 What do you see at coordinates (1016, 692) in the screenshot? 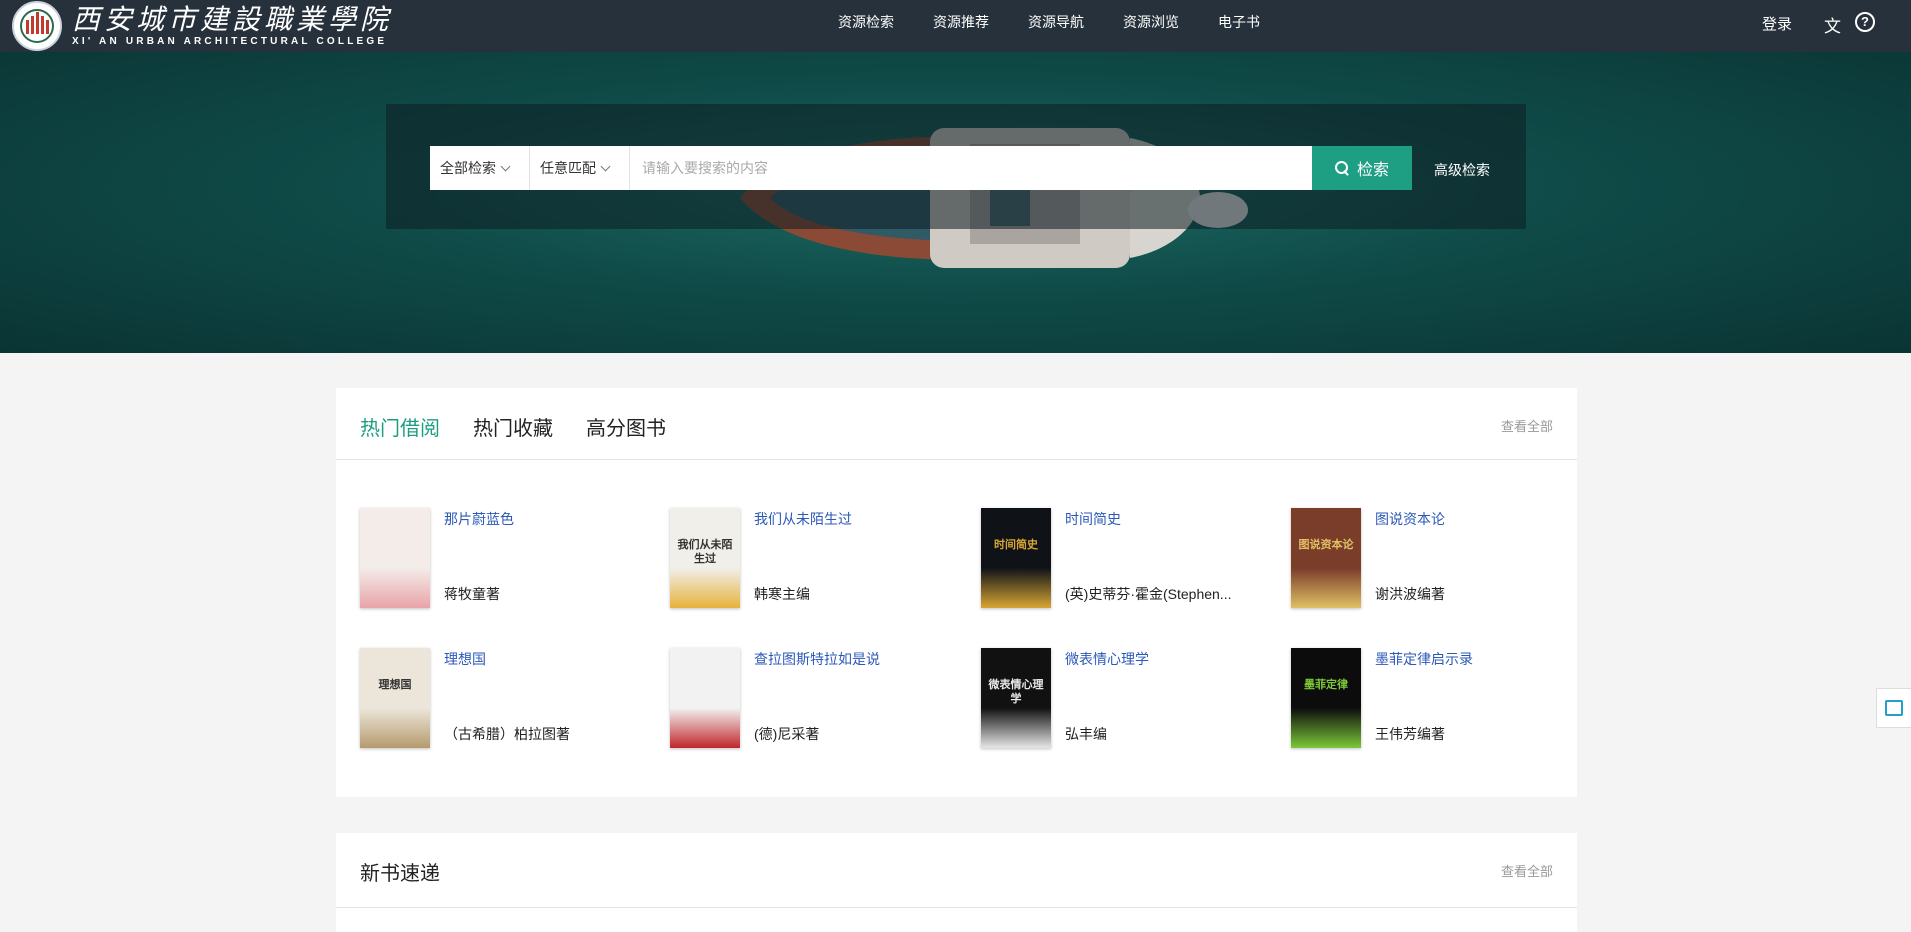
I see `book-cover-title: 微表情心理学` at bounding box center [1016, 692].